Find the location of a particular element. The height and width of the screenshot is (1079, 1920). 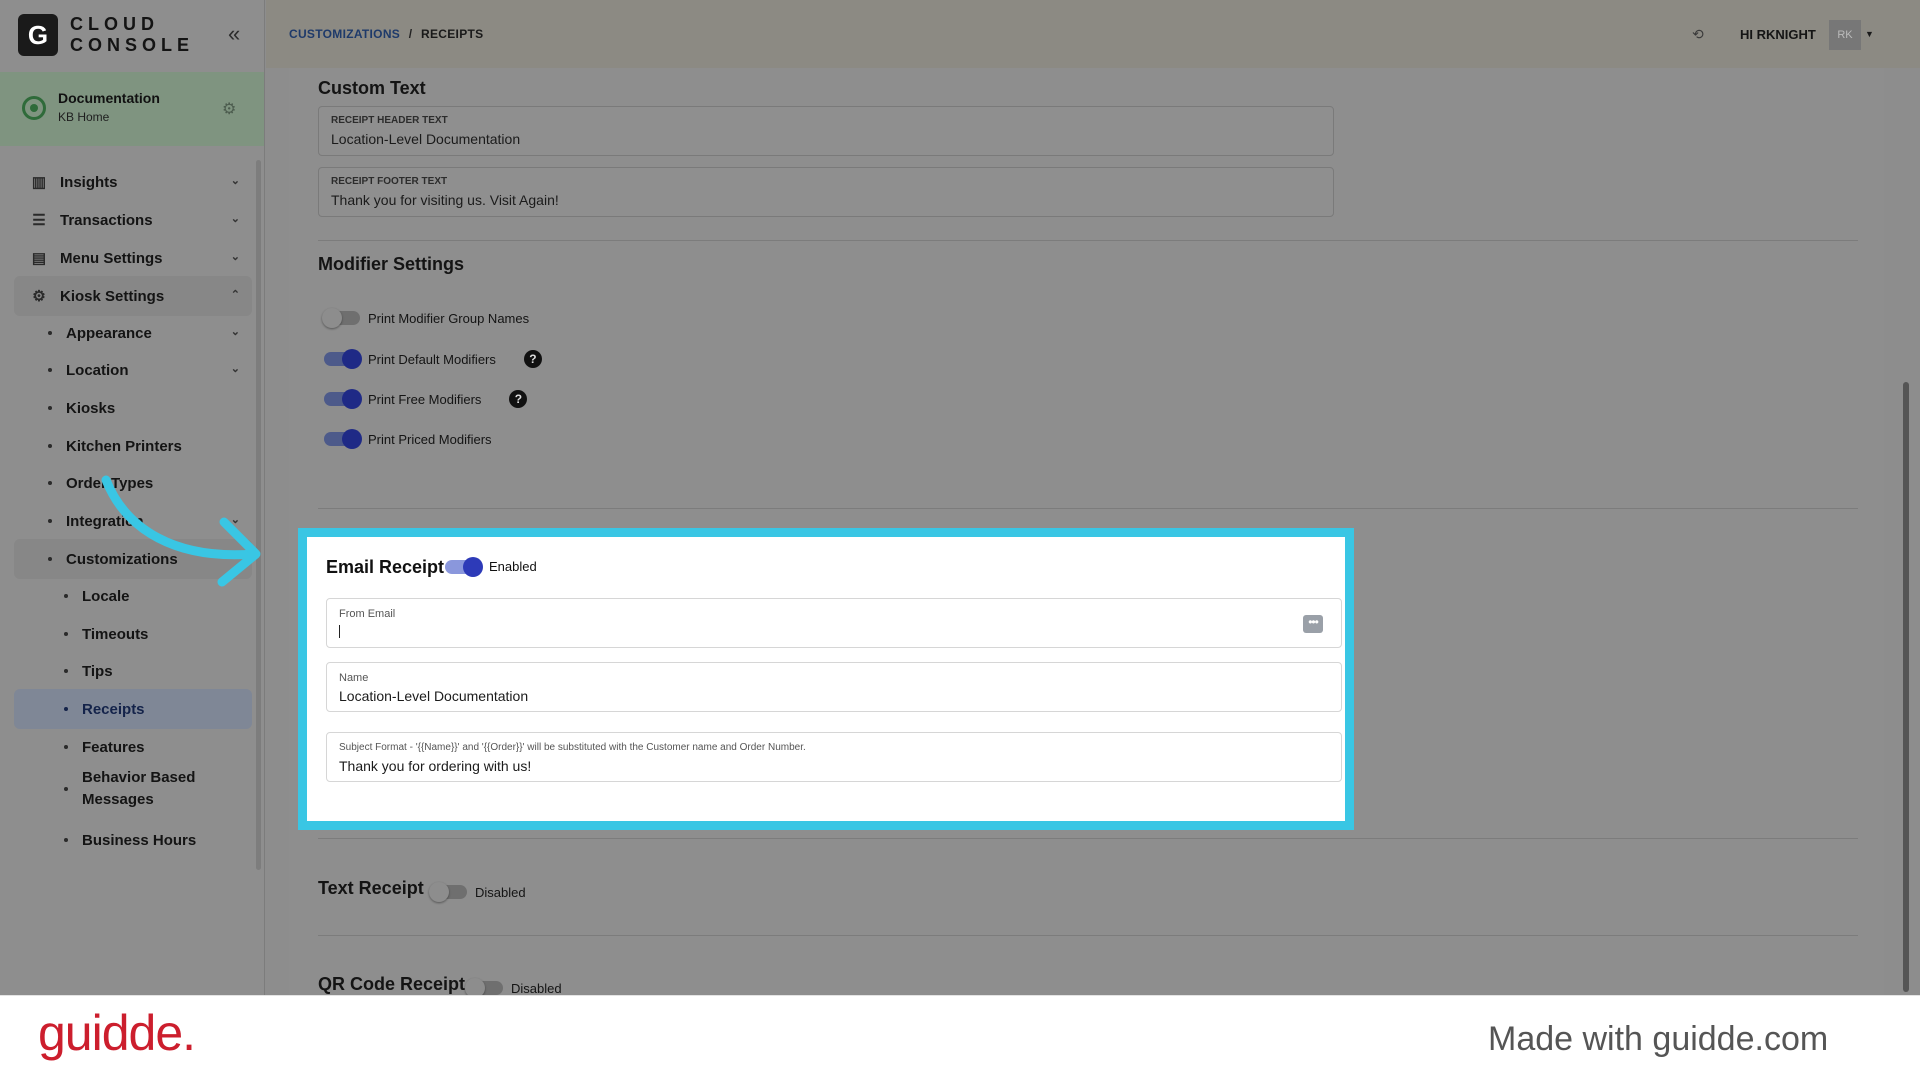

toggle-qr-code-receipt: Disabled is located at coordinates (513, 985).